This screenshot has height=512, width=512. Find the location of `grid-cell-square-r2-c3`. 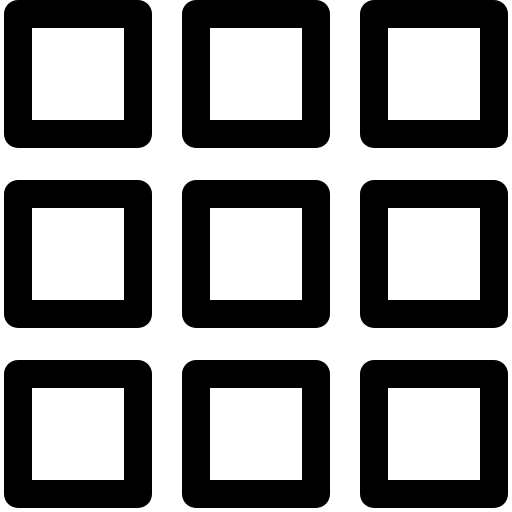

grid-cell-square-r2-c3 is located at coordinates (434, 254).